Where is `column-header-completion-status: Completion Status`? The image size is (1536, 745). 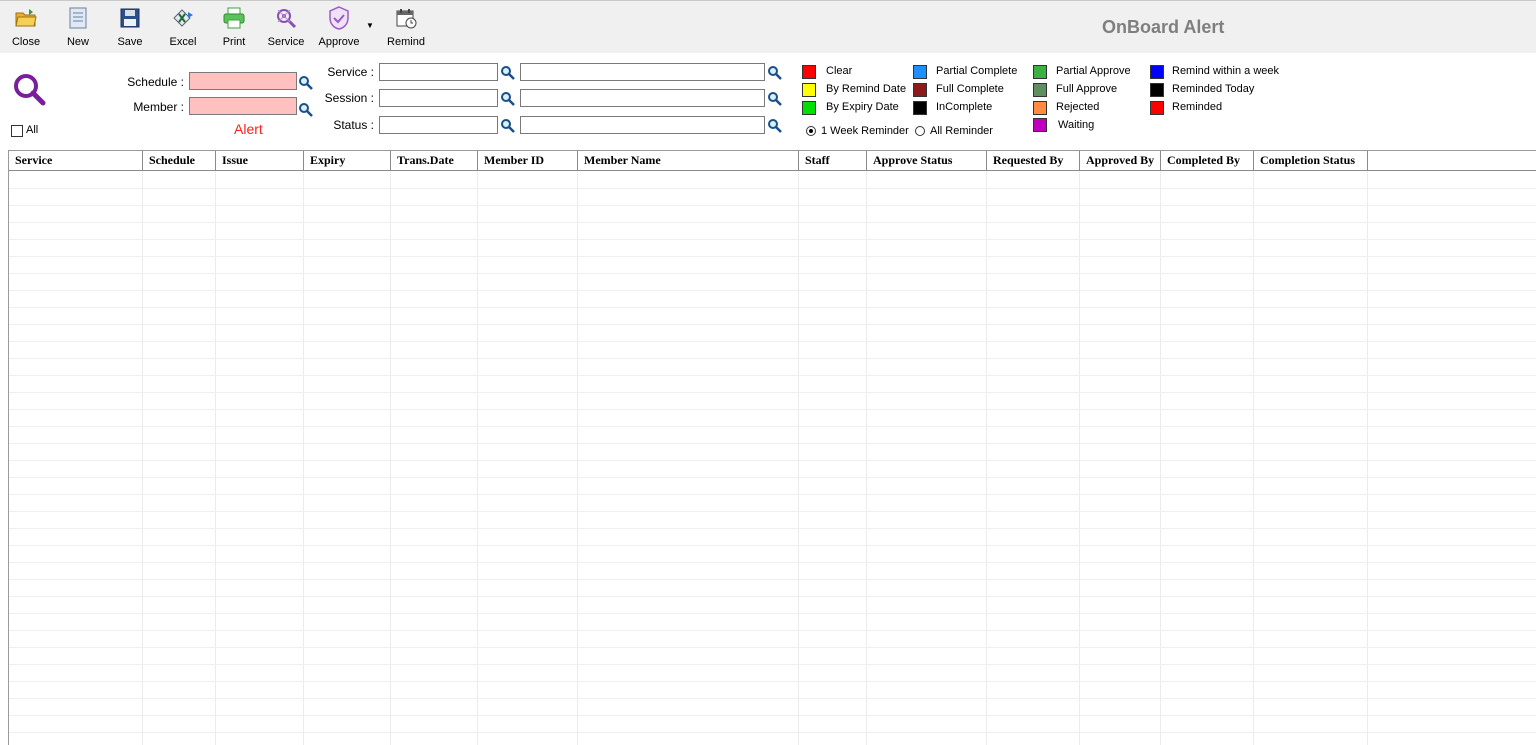 column-header-completion-status: Completion Status is located at coordinates (1311, 160).